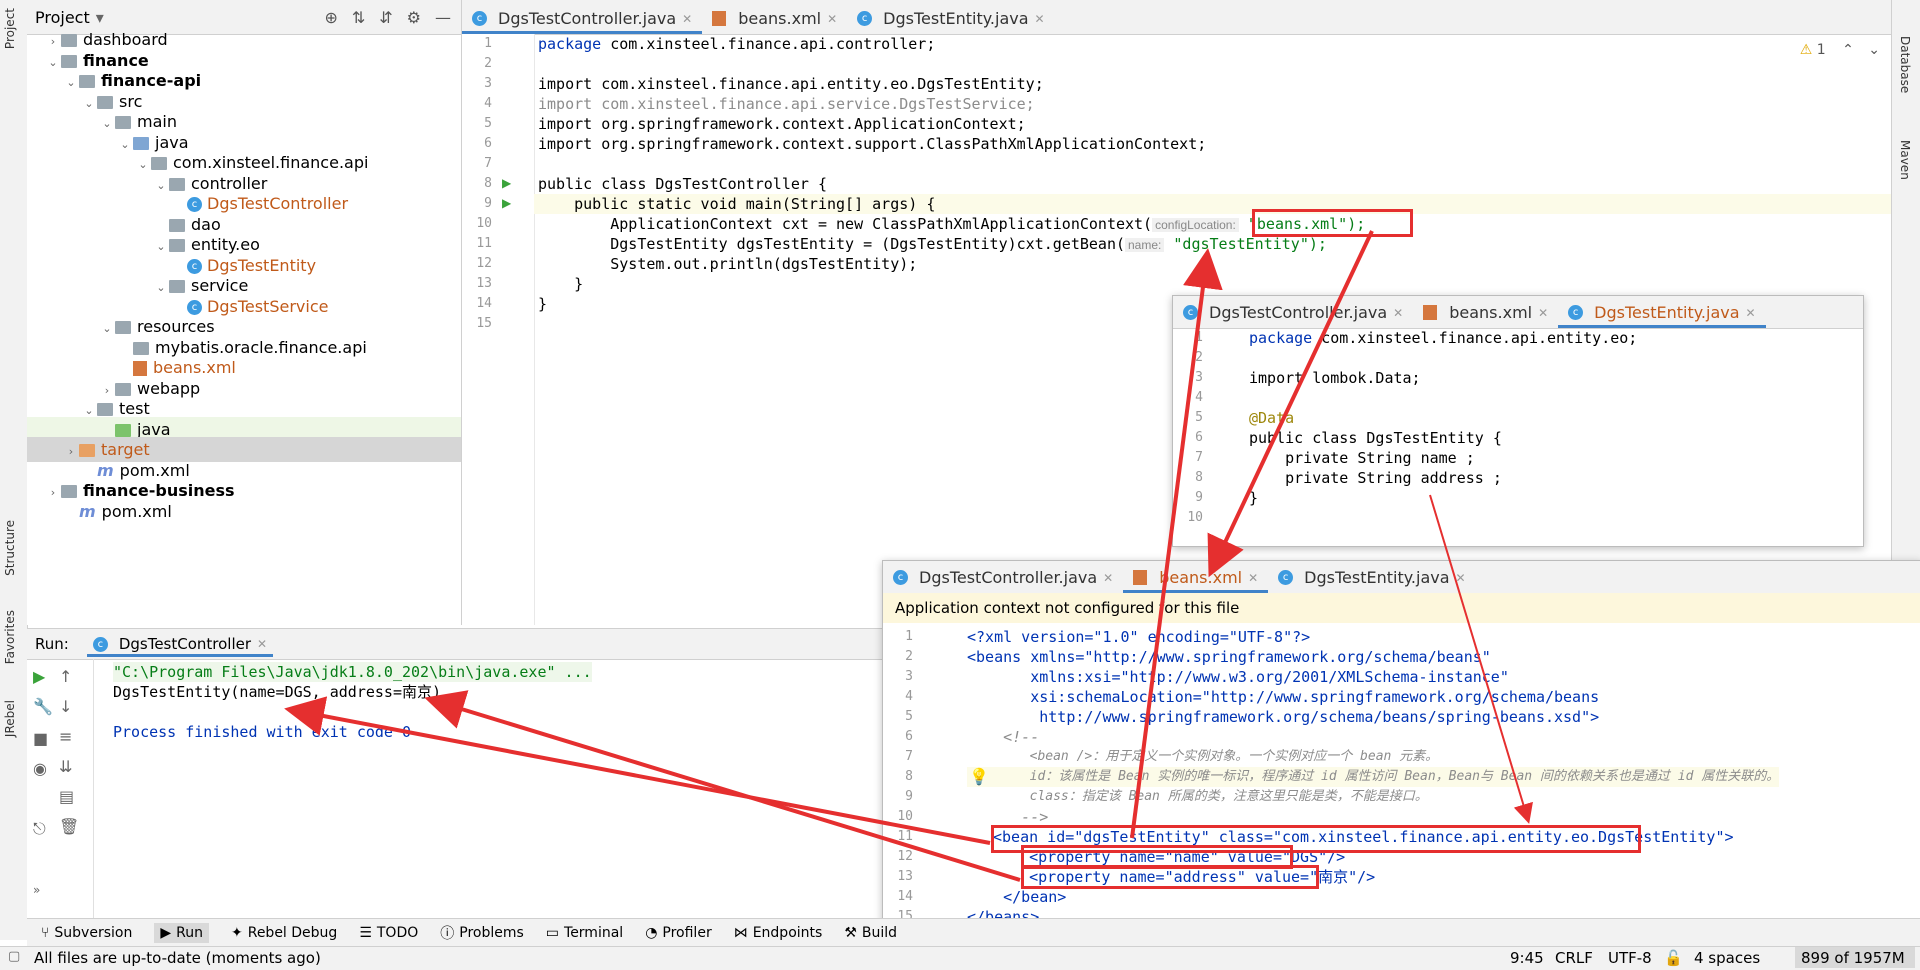 Image resolution: width=1920 pixels, height=970 pixels. I want to click on code-line-9: public static void main(String[] args) {, so click(736, 204).